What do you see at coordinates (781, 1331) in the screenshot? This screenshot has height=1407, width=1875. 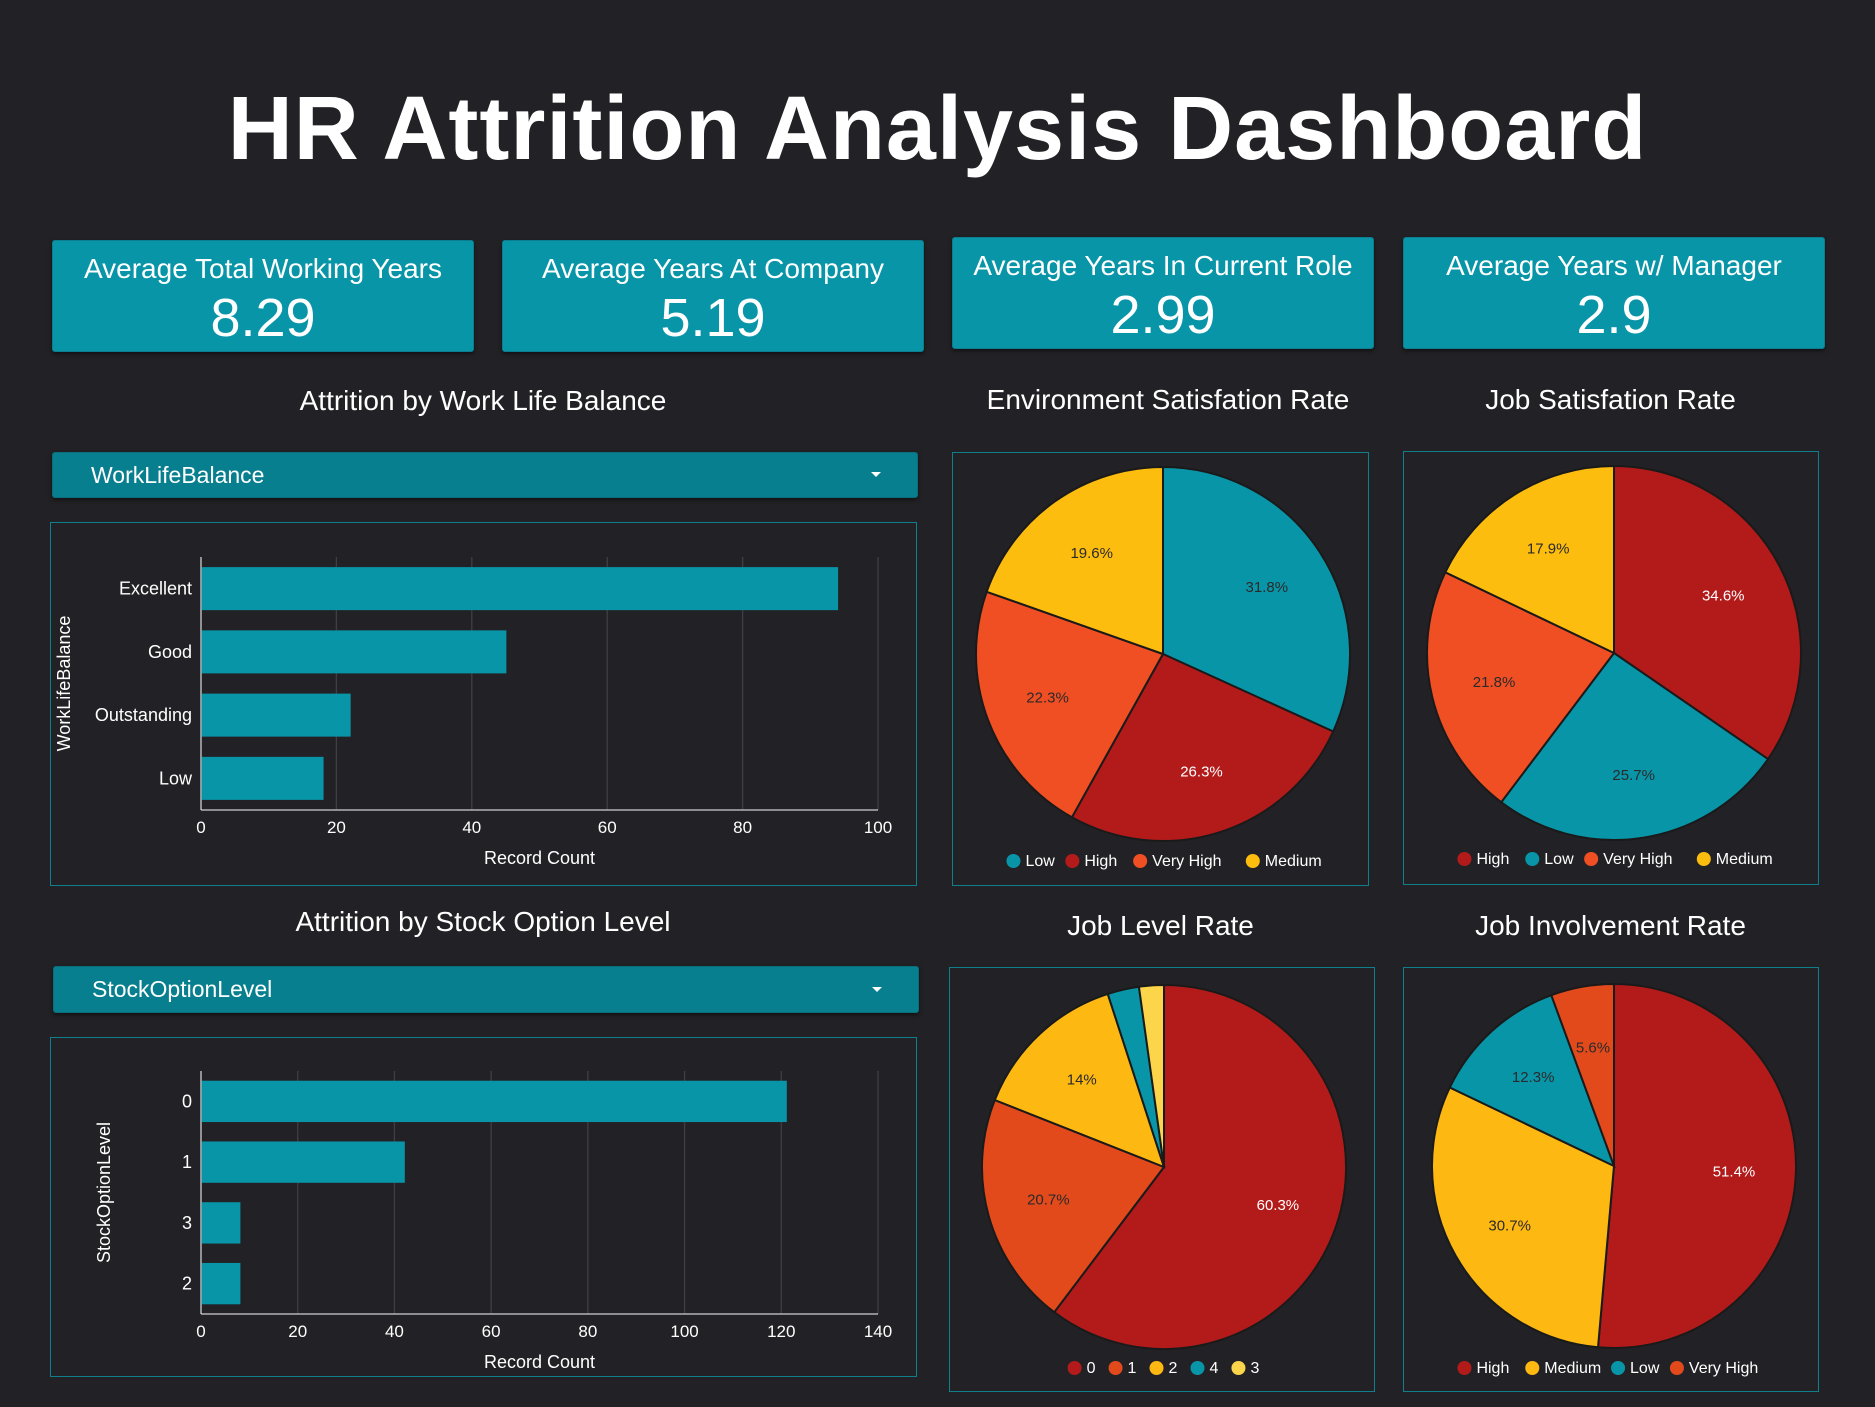 I see `x-tick-label: 120` at bounding box center [781, 1331].